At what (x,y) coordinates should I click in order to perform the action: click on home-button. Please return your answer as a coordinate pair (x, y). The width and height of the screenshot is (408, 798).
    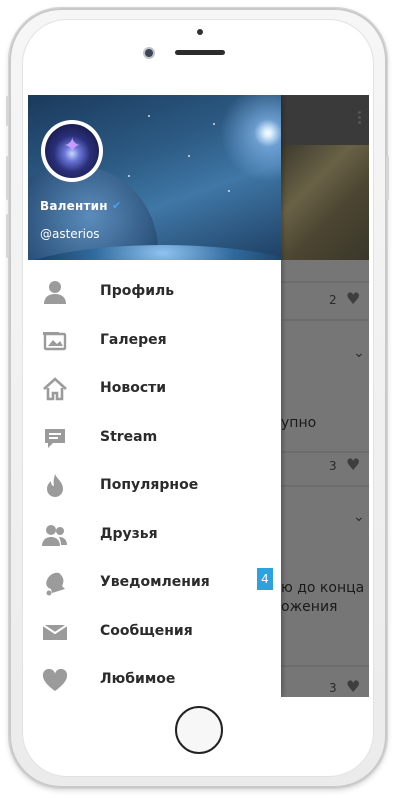
    Looking at the image, I should click on (199, 730).